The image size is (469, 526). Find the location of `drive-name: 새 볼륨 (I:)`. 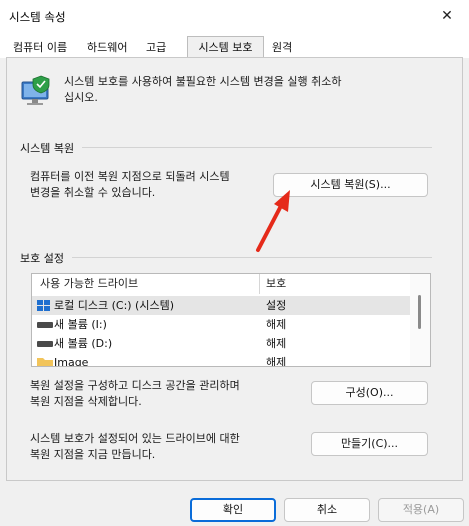

drive-name: 새 볼륨 (I:) is located at coordinates (80, 324).